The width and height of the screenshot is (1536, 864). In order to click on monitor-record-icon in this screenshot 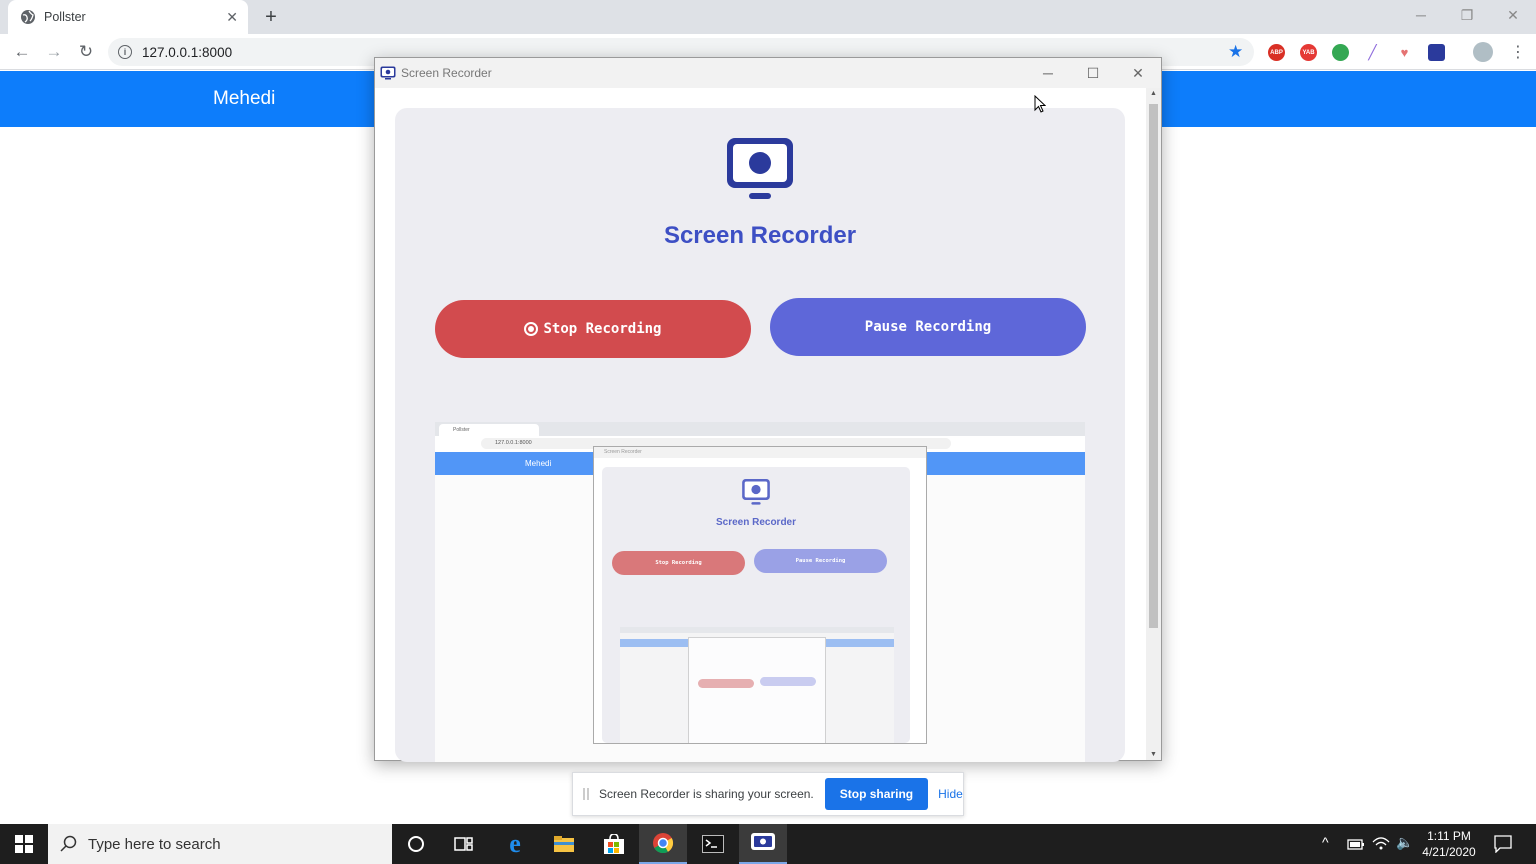, I will do `click(760, 168)`.